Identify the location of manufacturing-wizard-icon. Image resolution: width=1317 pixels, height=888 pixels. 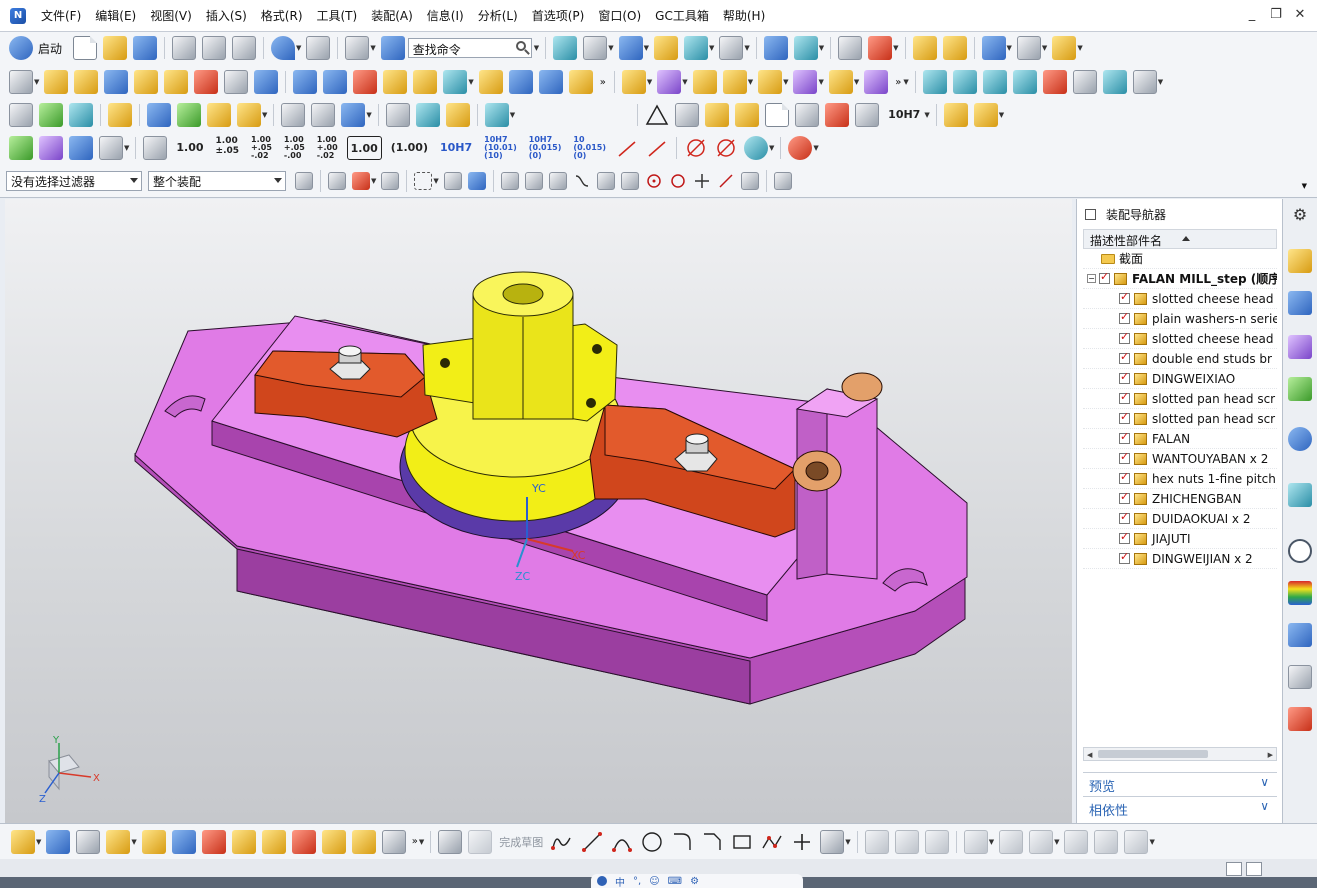
(1300, 677).